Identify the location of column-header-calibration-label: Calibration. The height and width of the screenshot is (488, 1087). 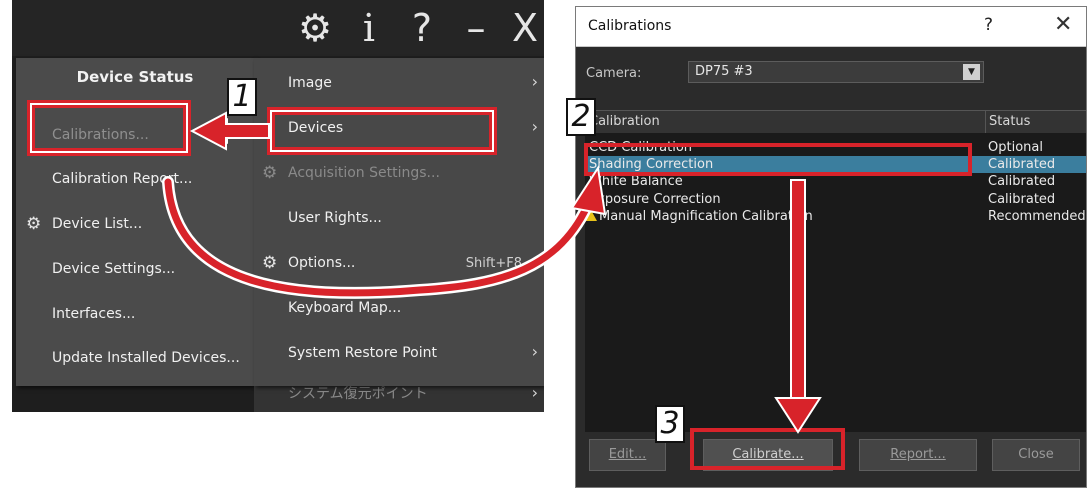
(624, 121).